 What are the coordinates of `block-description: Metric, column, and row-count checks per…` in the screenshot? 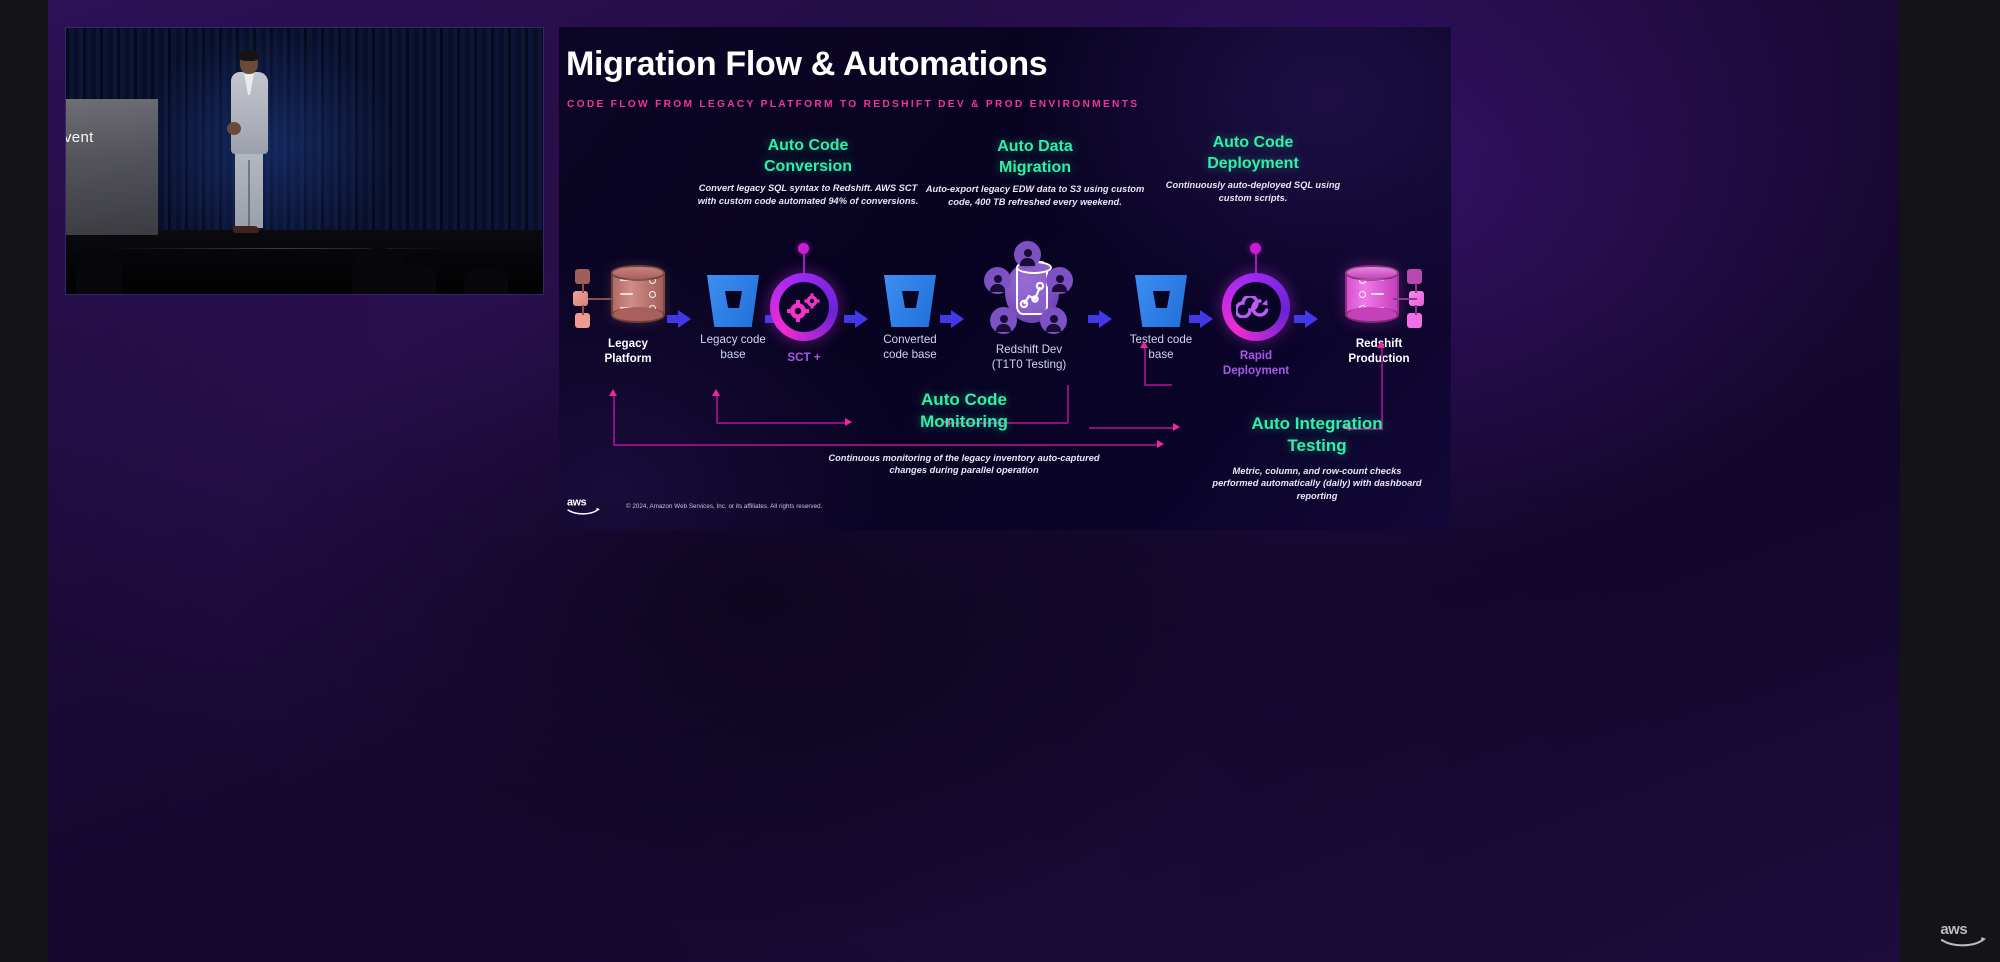 It's located at (1317, 483).